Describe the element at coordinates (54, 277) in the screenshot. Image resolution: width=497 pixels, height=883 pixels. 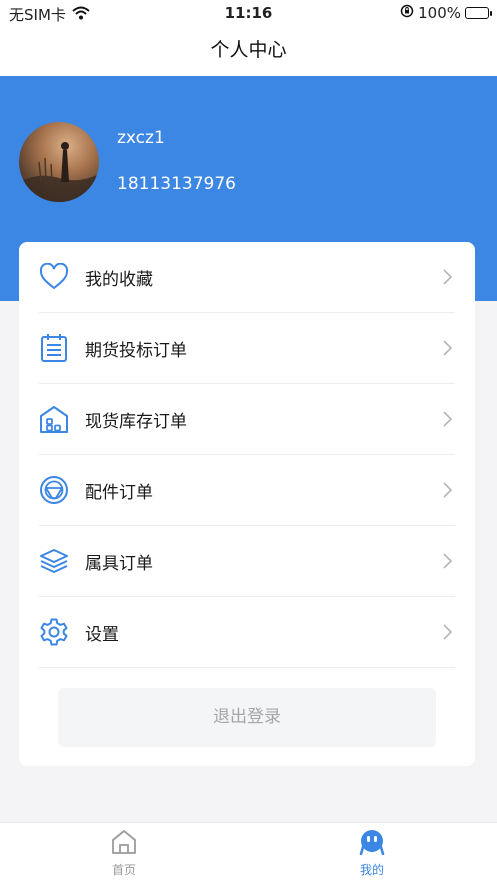
I see `heart-icon` at that location.